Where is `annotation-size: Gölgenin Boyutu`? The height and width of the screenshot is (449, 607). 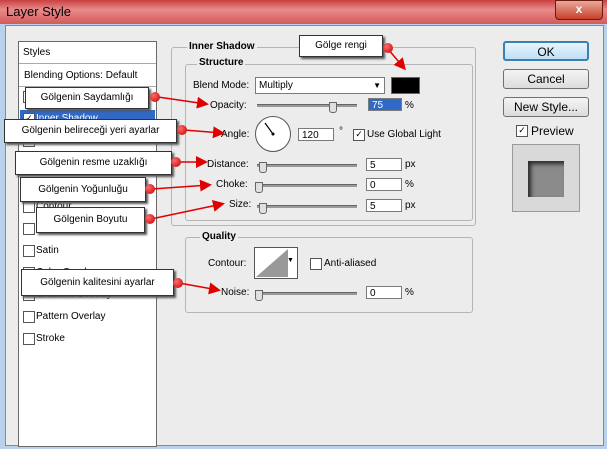 annotation-size: Gölgenin Boyutu is located at coordinates (90, 220).